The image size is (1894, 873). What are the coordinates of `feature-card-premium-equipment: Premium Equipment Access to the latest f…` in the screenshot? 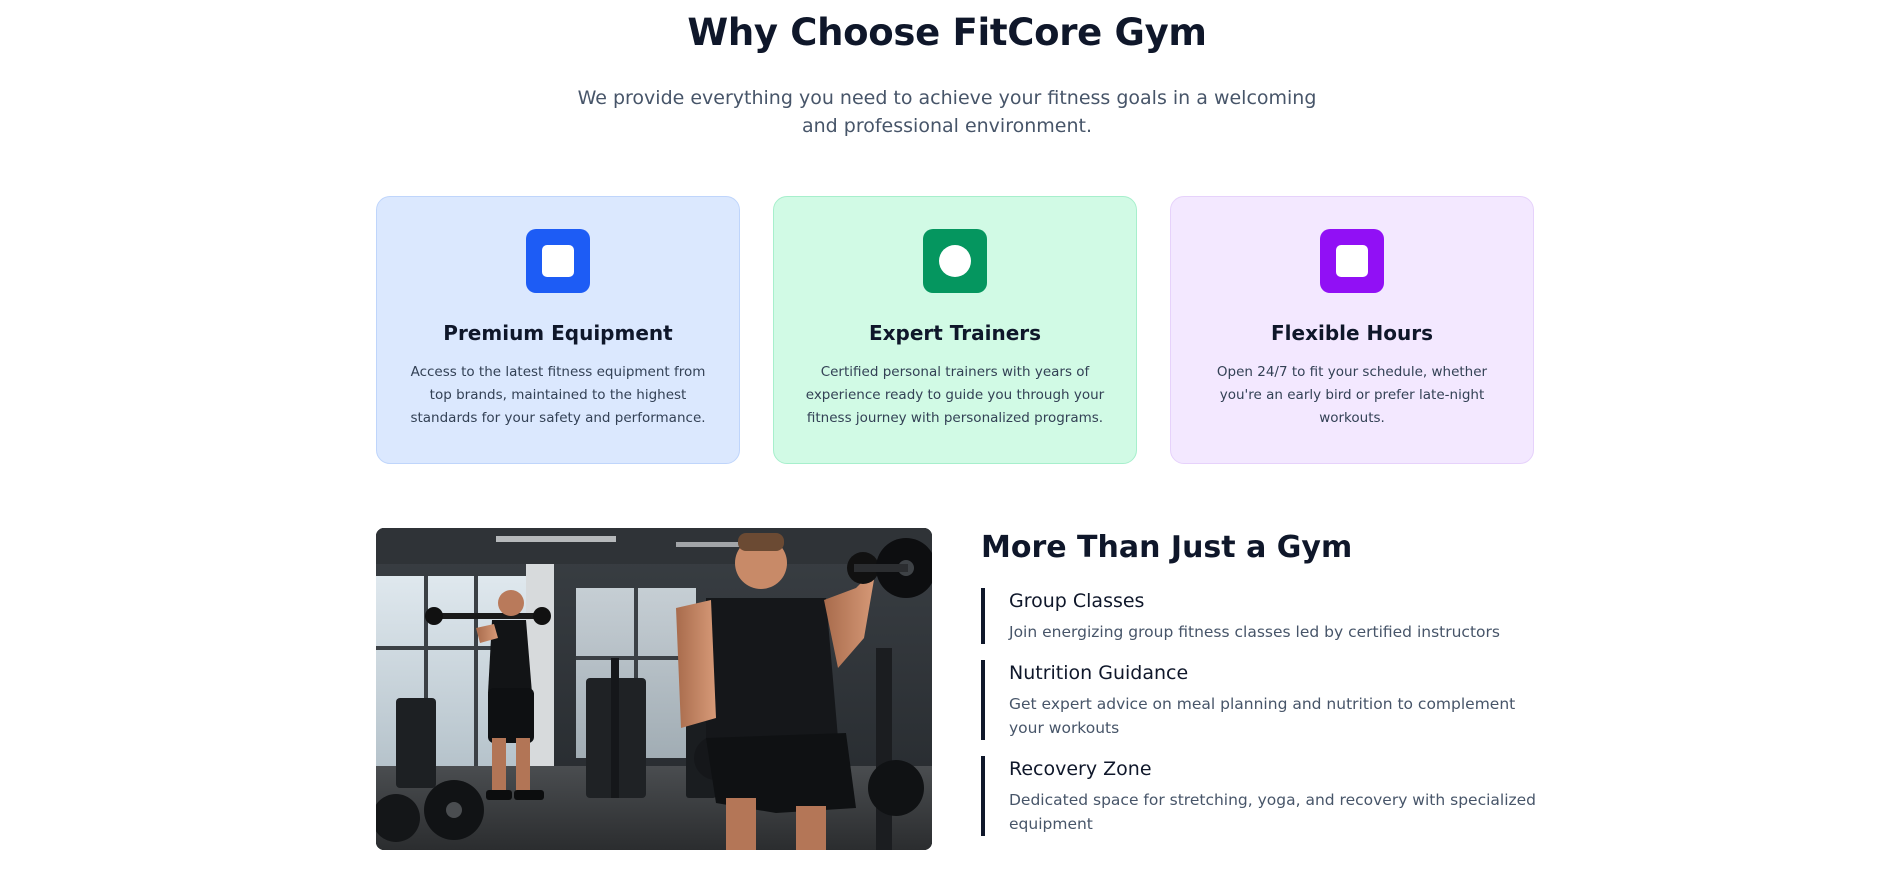 It's located at (558, 330).